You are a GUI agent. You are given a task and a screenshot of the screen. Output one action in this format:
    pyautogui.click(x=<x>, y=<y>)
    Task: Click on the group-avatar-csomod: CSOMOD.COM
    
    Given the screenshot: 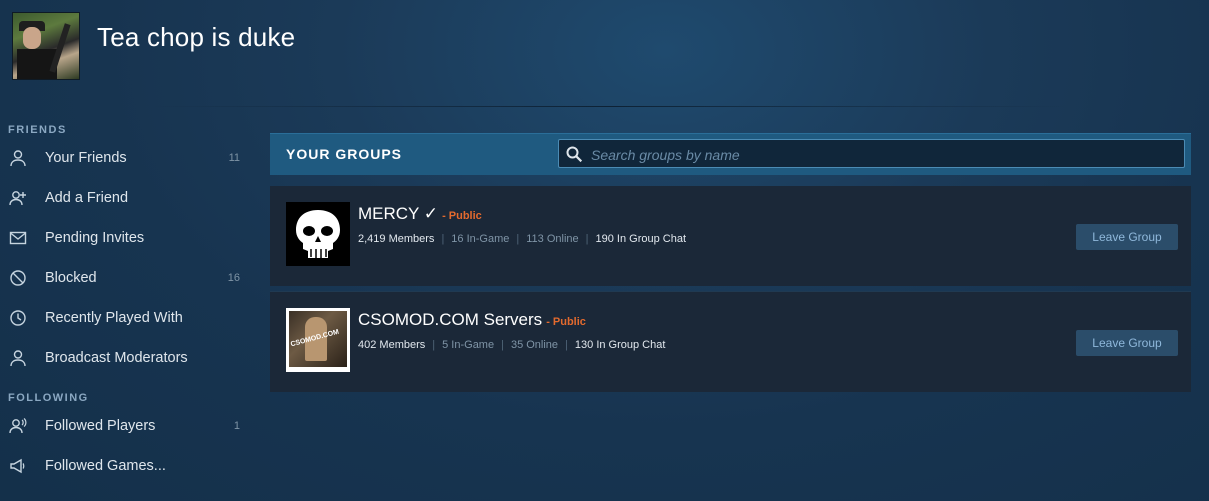 What is the action you would take?
    pyautogui.click(x=318, y=340)
    